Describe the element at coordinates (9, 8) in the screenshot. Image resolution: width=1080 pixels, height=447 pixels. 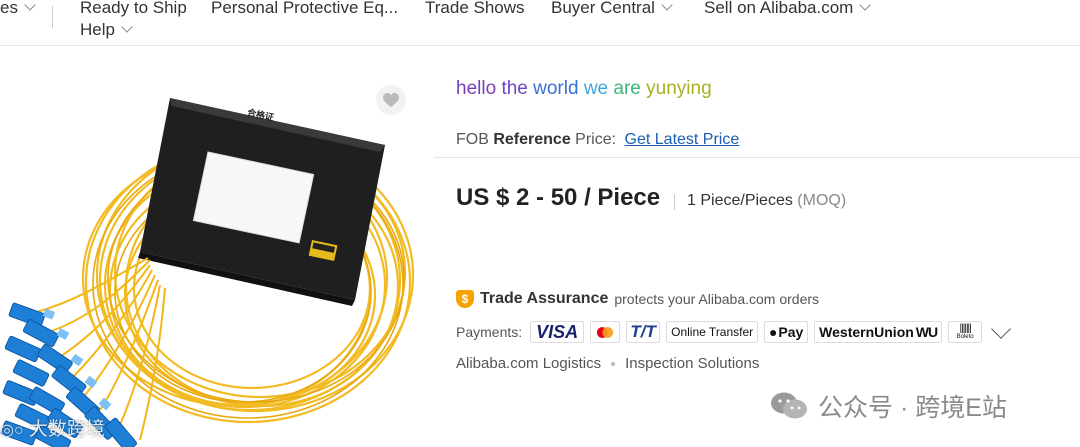
I see `nav-item-label: es` at that location.